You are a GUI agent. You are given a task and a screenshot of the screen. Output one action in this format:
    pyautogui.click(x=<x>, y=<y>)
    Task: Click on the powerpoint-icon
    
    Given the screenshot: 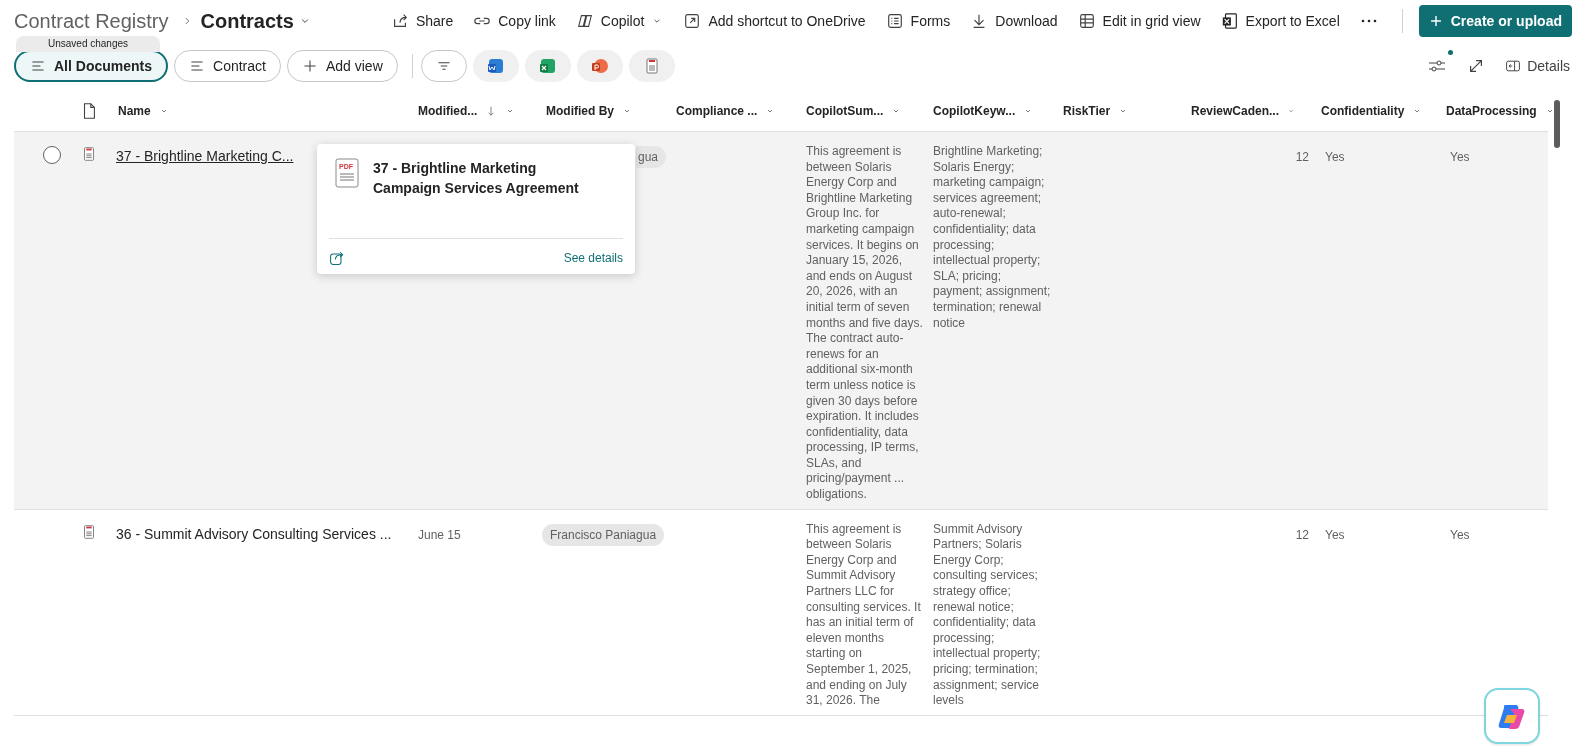 What is the action you would take?
    pyautogui.click(x=599, y=66)
    